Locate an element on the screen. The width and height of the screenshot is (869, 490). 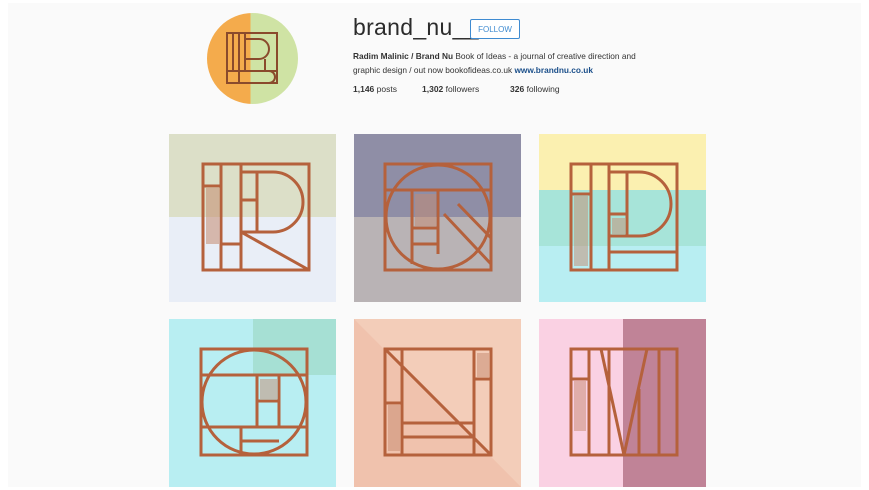
letter-o-artwork is located at coordinates (252, 403).